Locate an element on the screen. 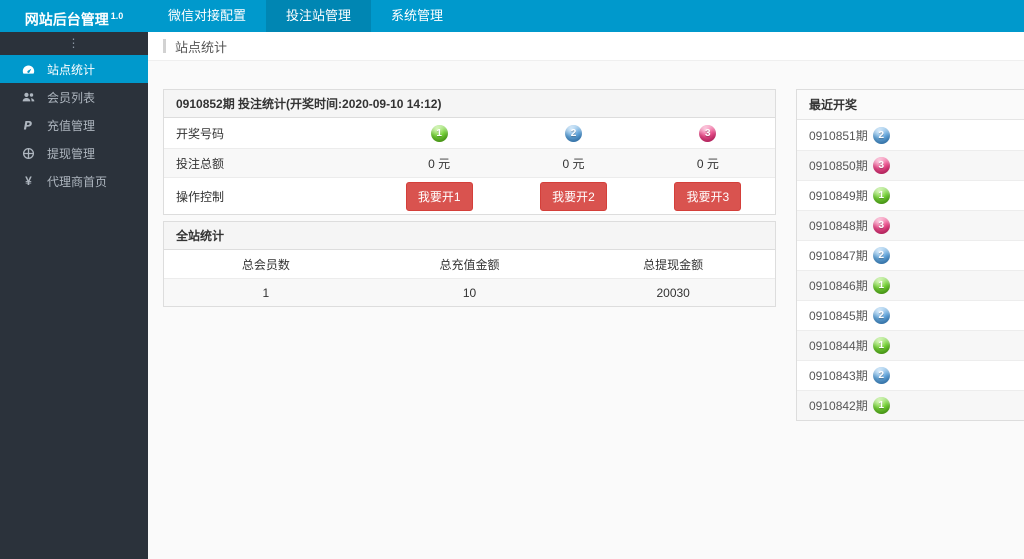  breadcrumb-label: 站点统计 is located at coordinates (201, 47).